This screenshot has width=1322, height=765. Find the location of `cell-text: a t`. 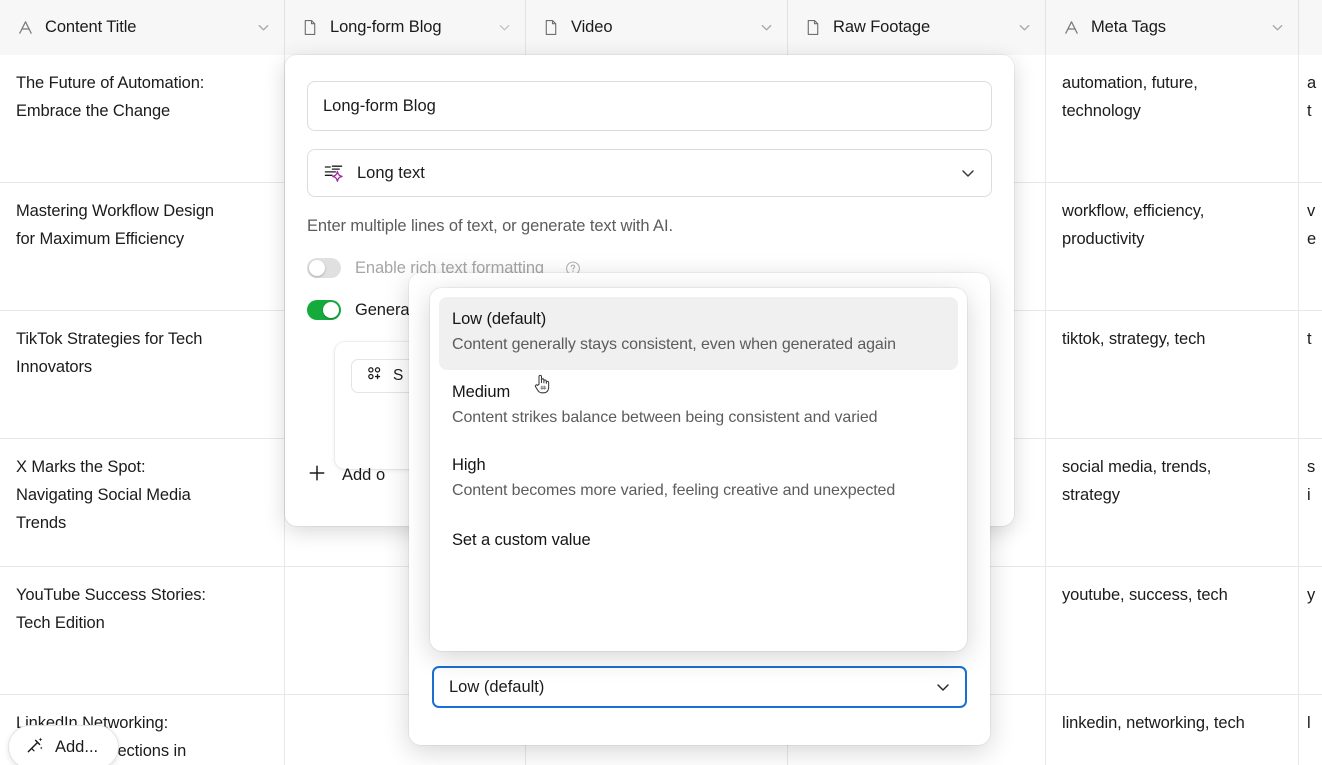

cell-text: a t is located at coordinates (1312, 97).